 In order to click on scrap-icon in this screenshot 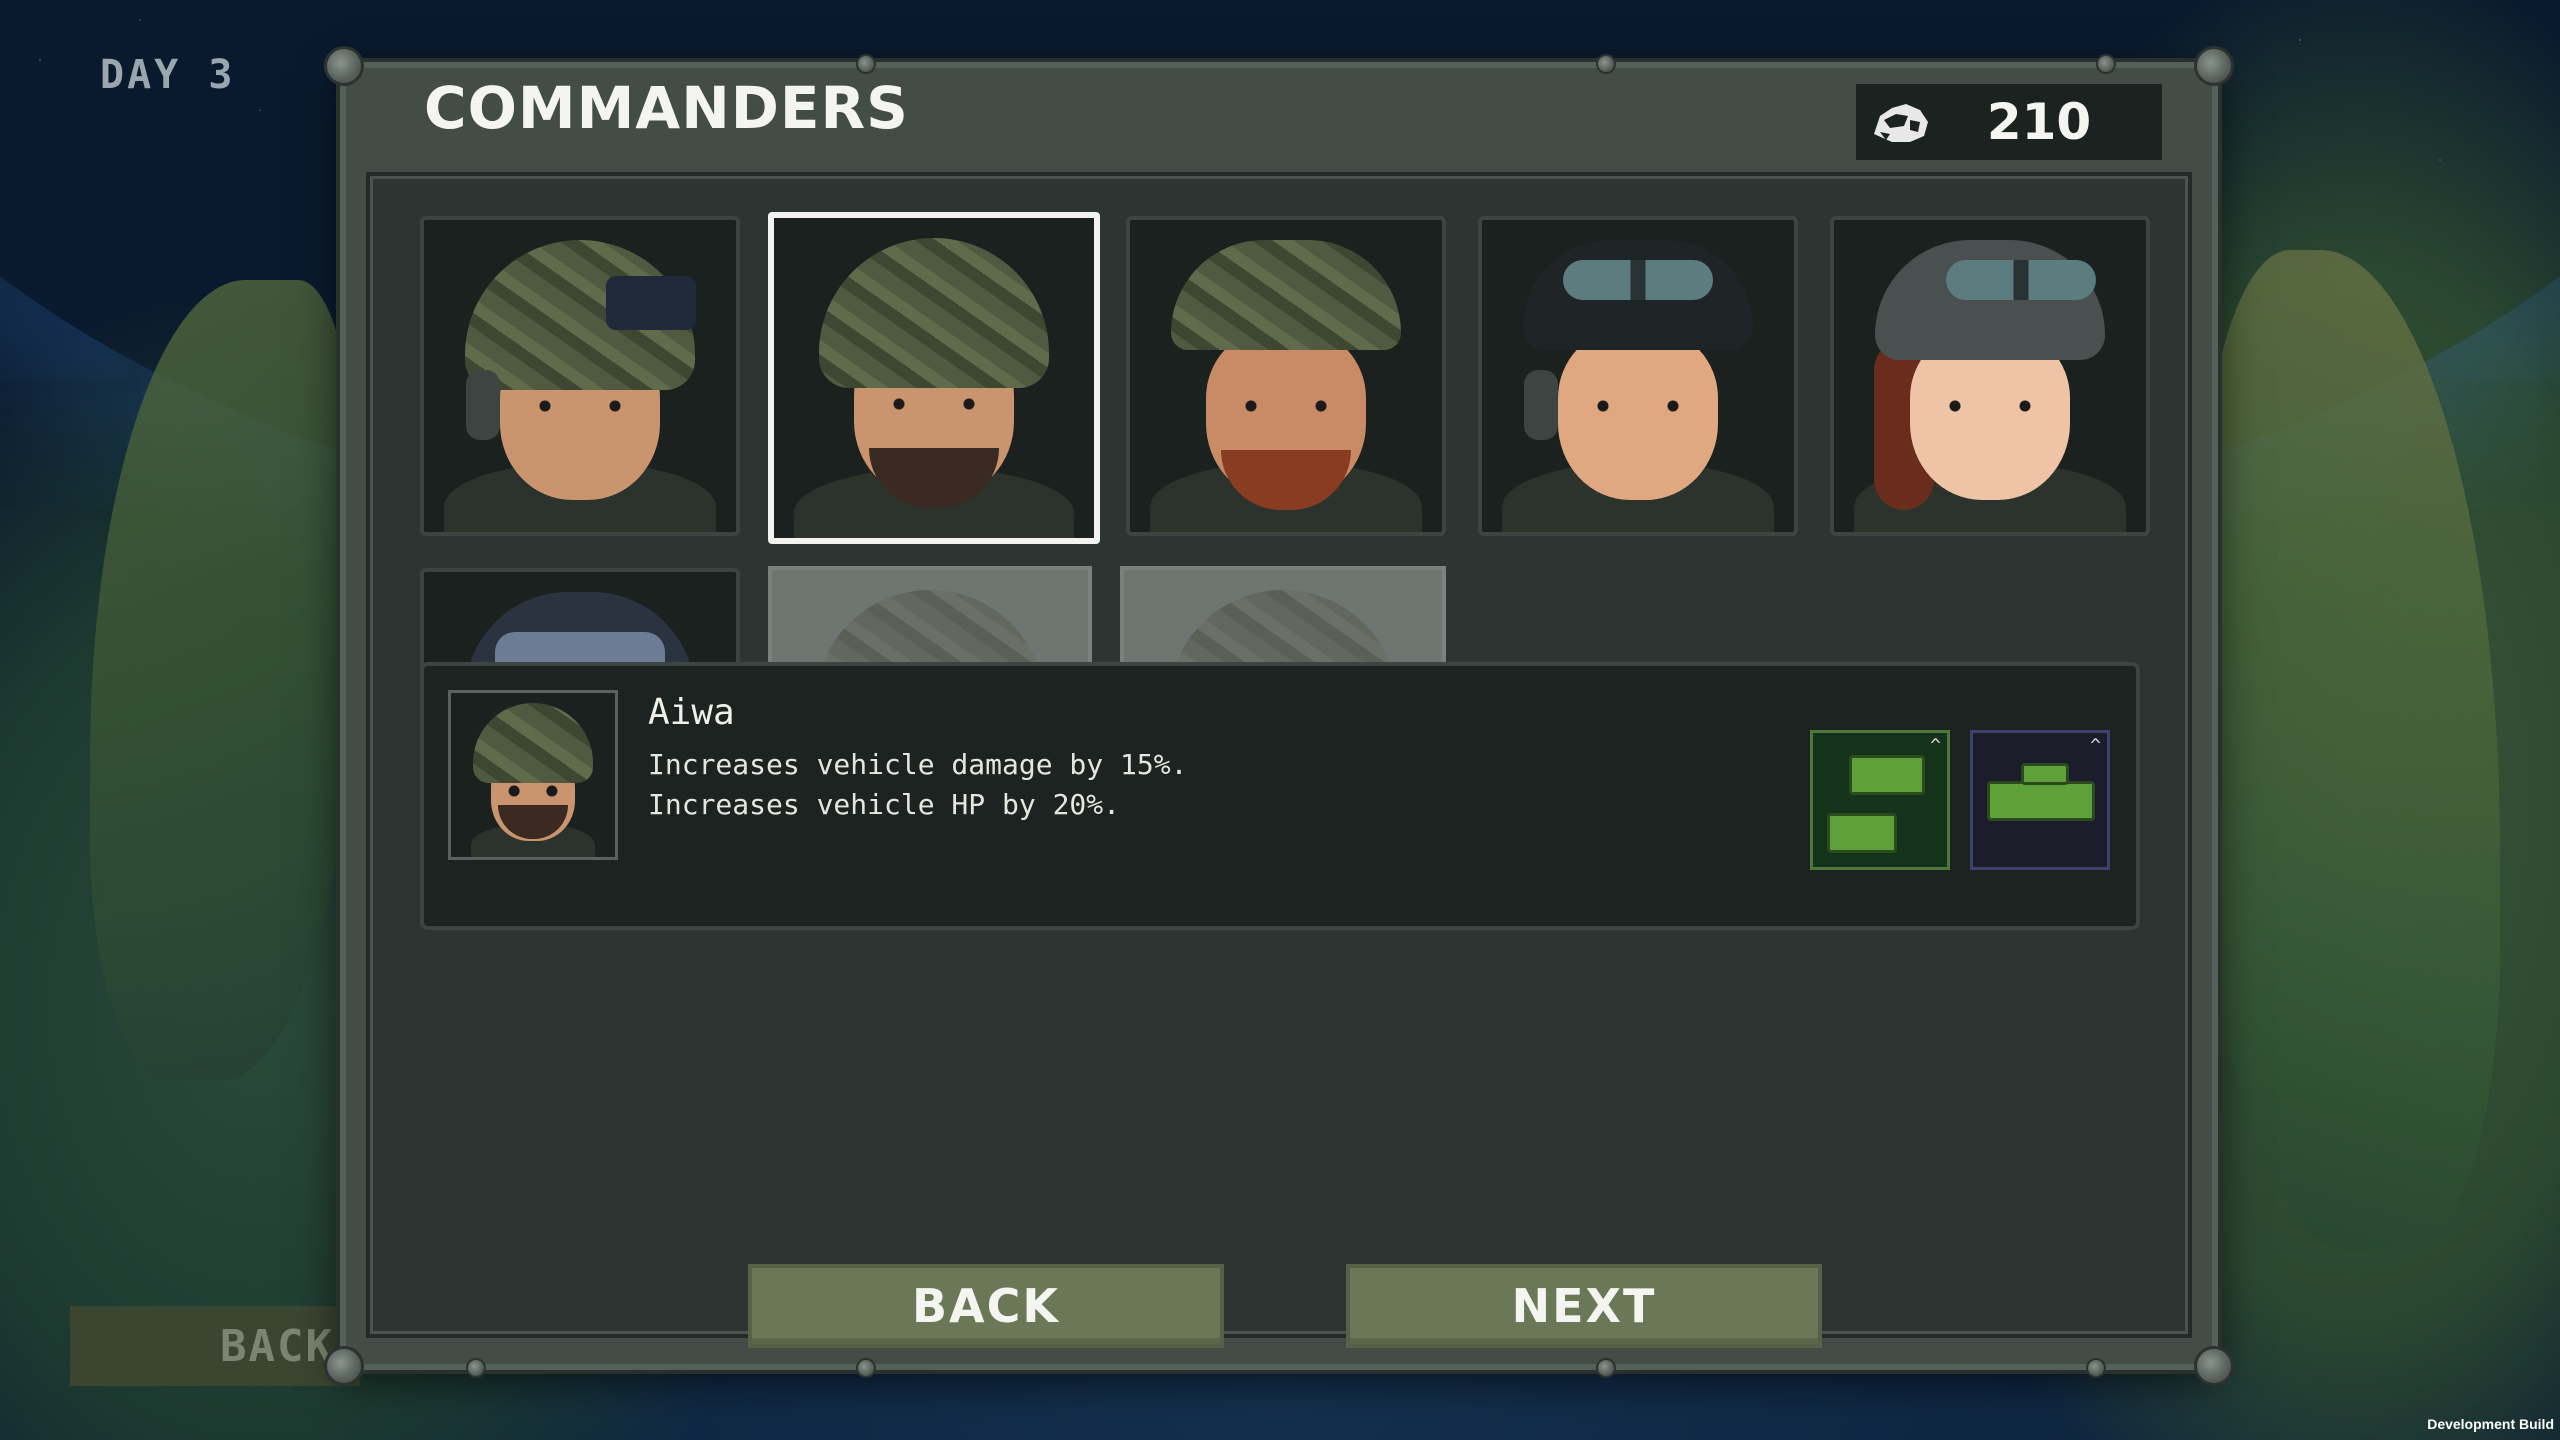, I will do `click(1901, 123)`.